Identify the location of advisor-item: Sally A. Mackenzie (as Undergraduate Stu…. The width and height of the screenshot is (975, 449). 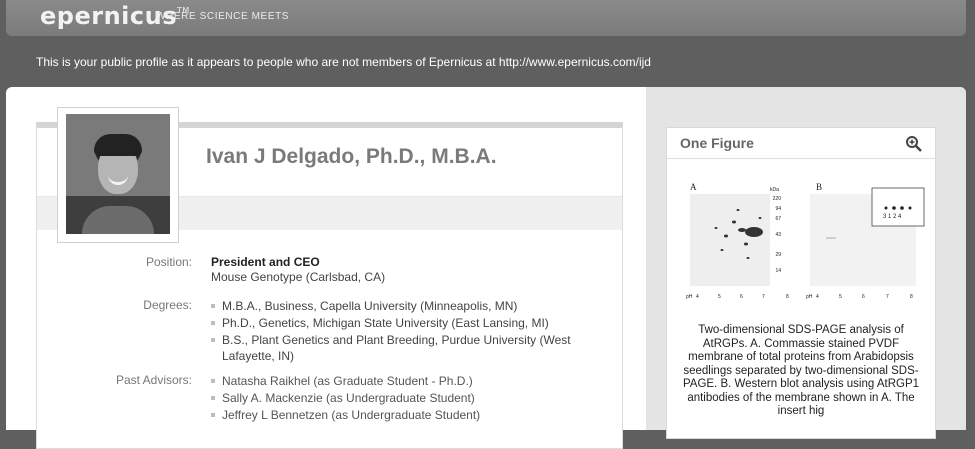
(411, 398).